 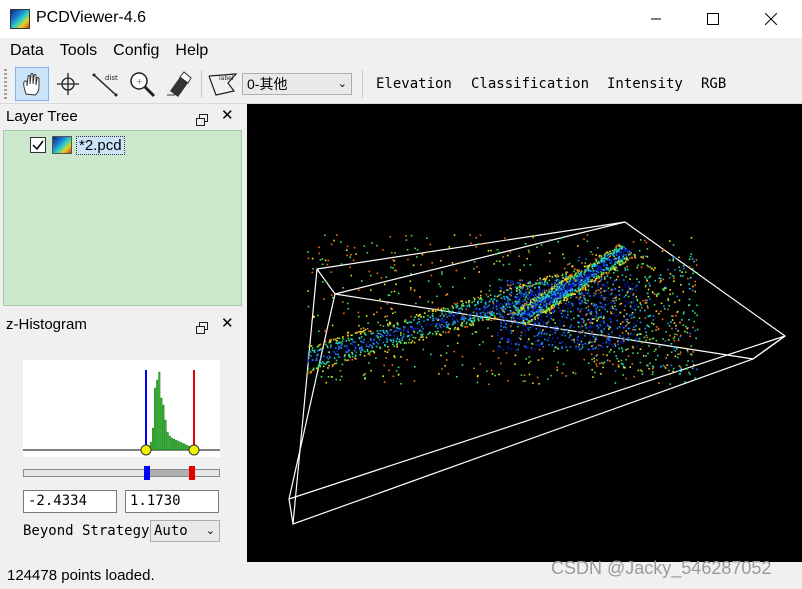 I want to click on toolbar-grip, so click(x=5, y=84).